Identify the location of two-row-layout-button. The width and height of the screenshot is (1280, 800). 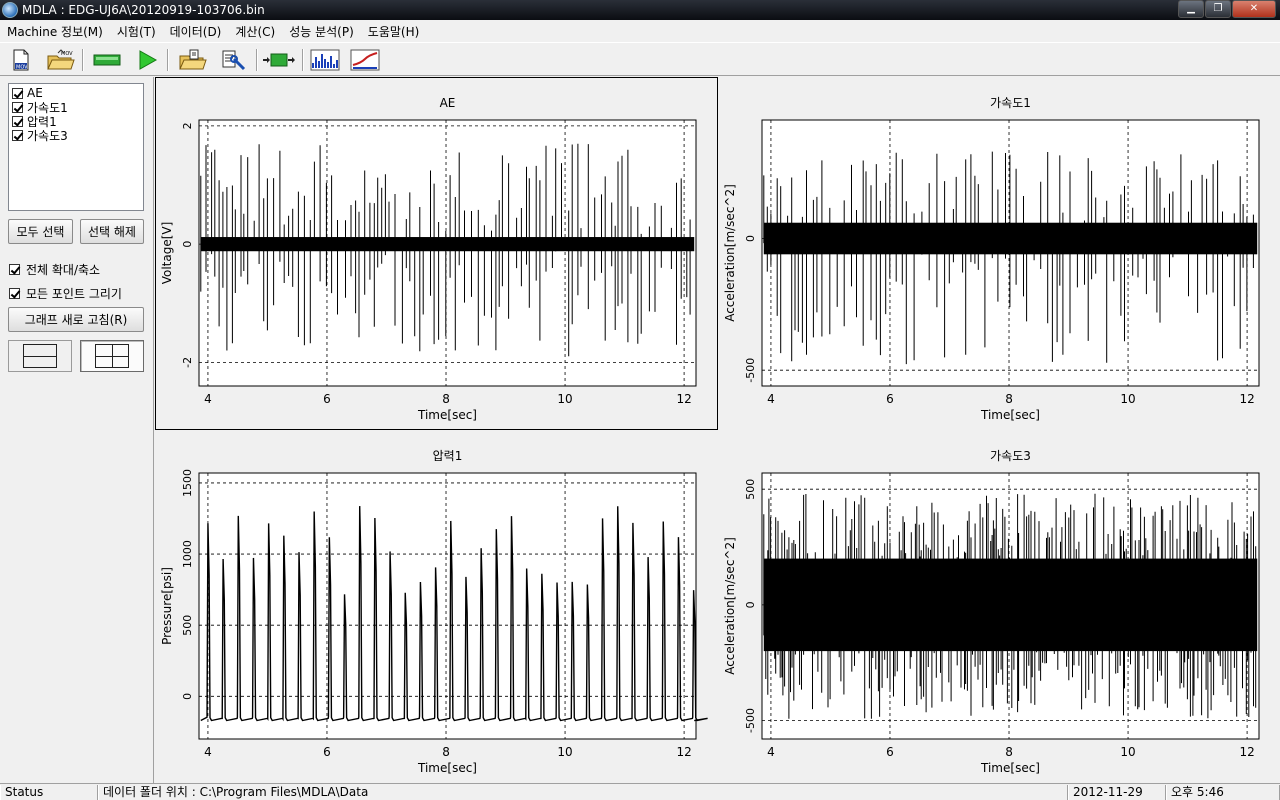
(40, 356).